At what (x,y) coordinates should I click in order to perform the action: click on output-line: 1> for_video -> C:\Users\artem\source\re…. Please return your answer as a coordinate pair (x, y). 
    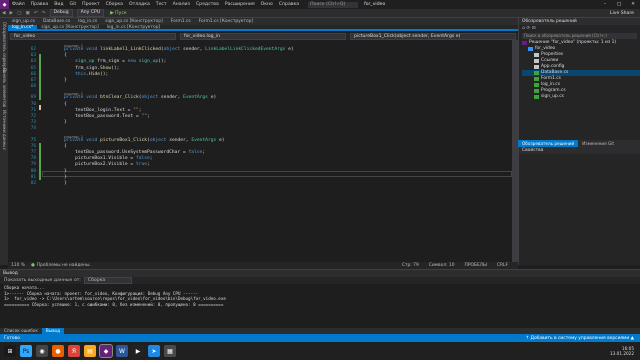
    Looking at the image, I should click on (115, 298).